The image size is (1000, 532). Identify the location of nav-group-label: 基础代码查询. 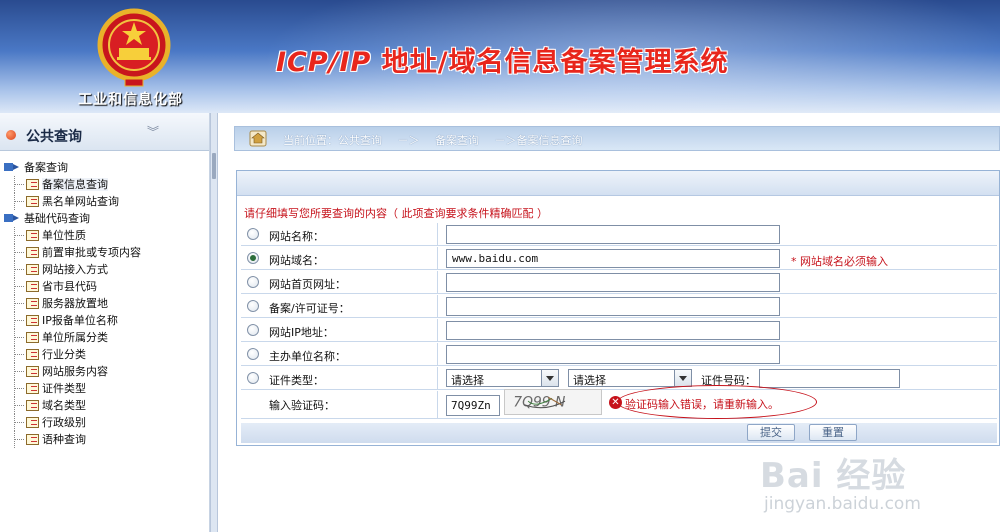
(57, 218).